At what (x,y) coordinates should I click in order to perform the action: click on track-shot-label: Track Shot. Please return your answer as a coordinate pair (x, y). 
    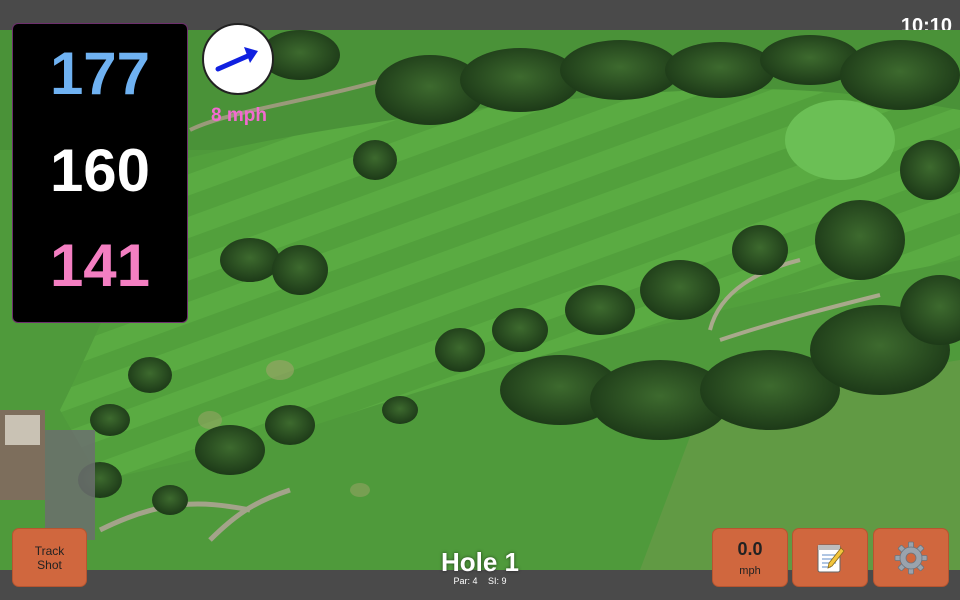
    Looking at the image, I should click on (49, 557).